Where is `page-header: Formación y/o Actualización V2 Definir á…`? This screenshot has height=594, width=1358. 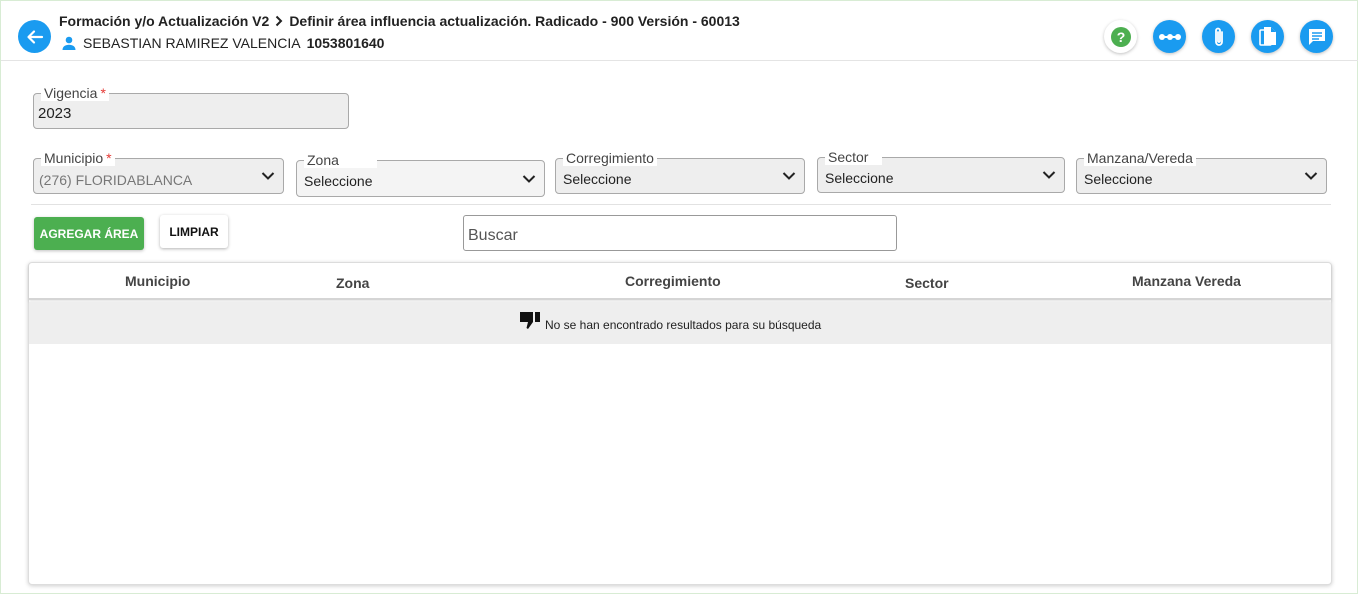
page-header: Formación y/o Actualización V2 Definir á… is located at coordinates (679, 31).